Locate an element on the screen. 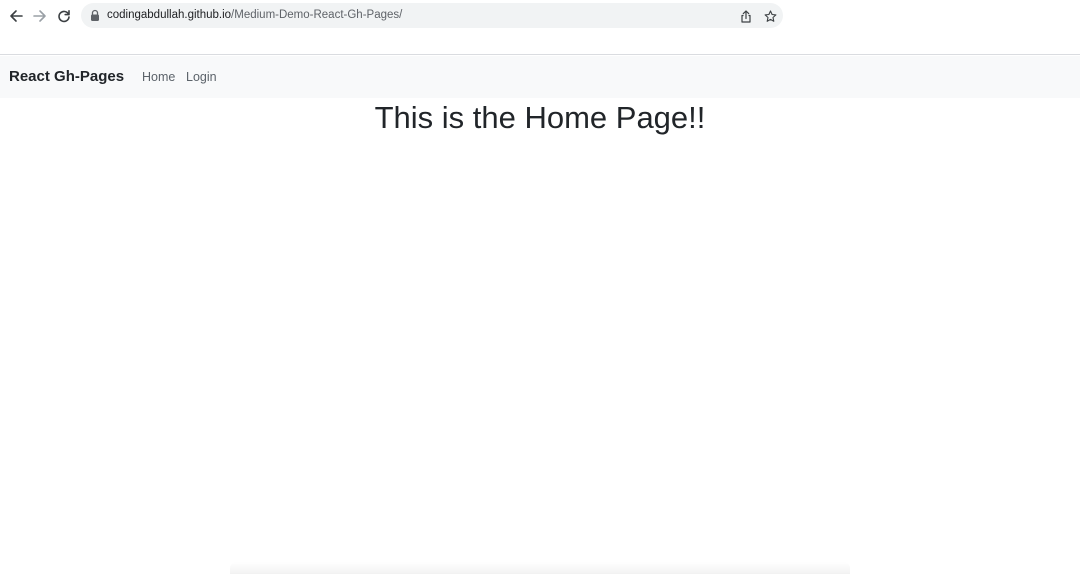  page-title: This is the Home Page!! is located at coordinates (540, 117).